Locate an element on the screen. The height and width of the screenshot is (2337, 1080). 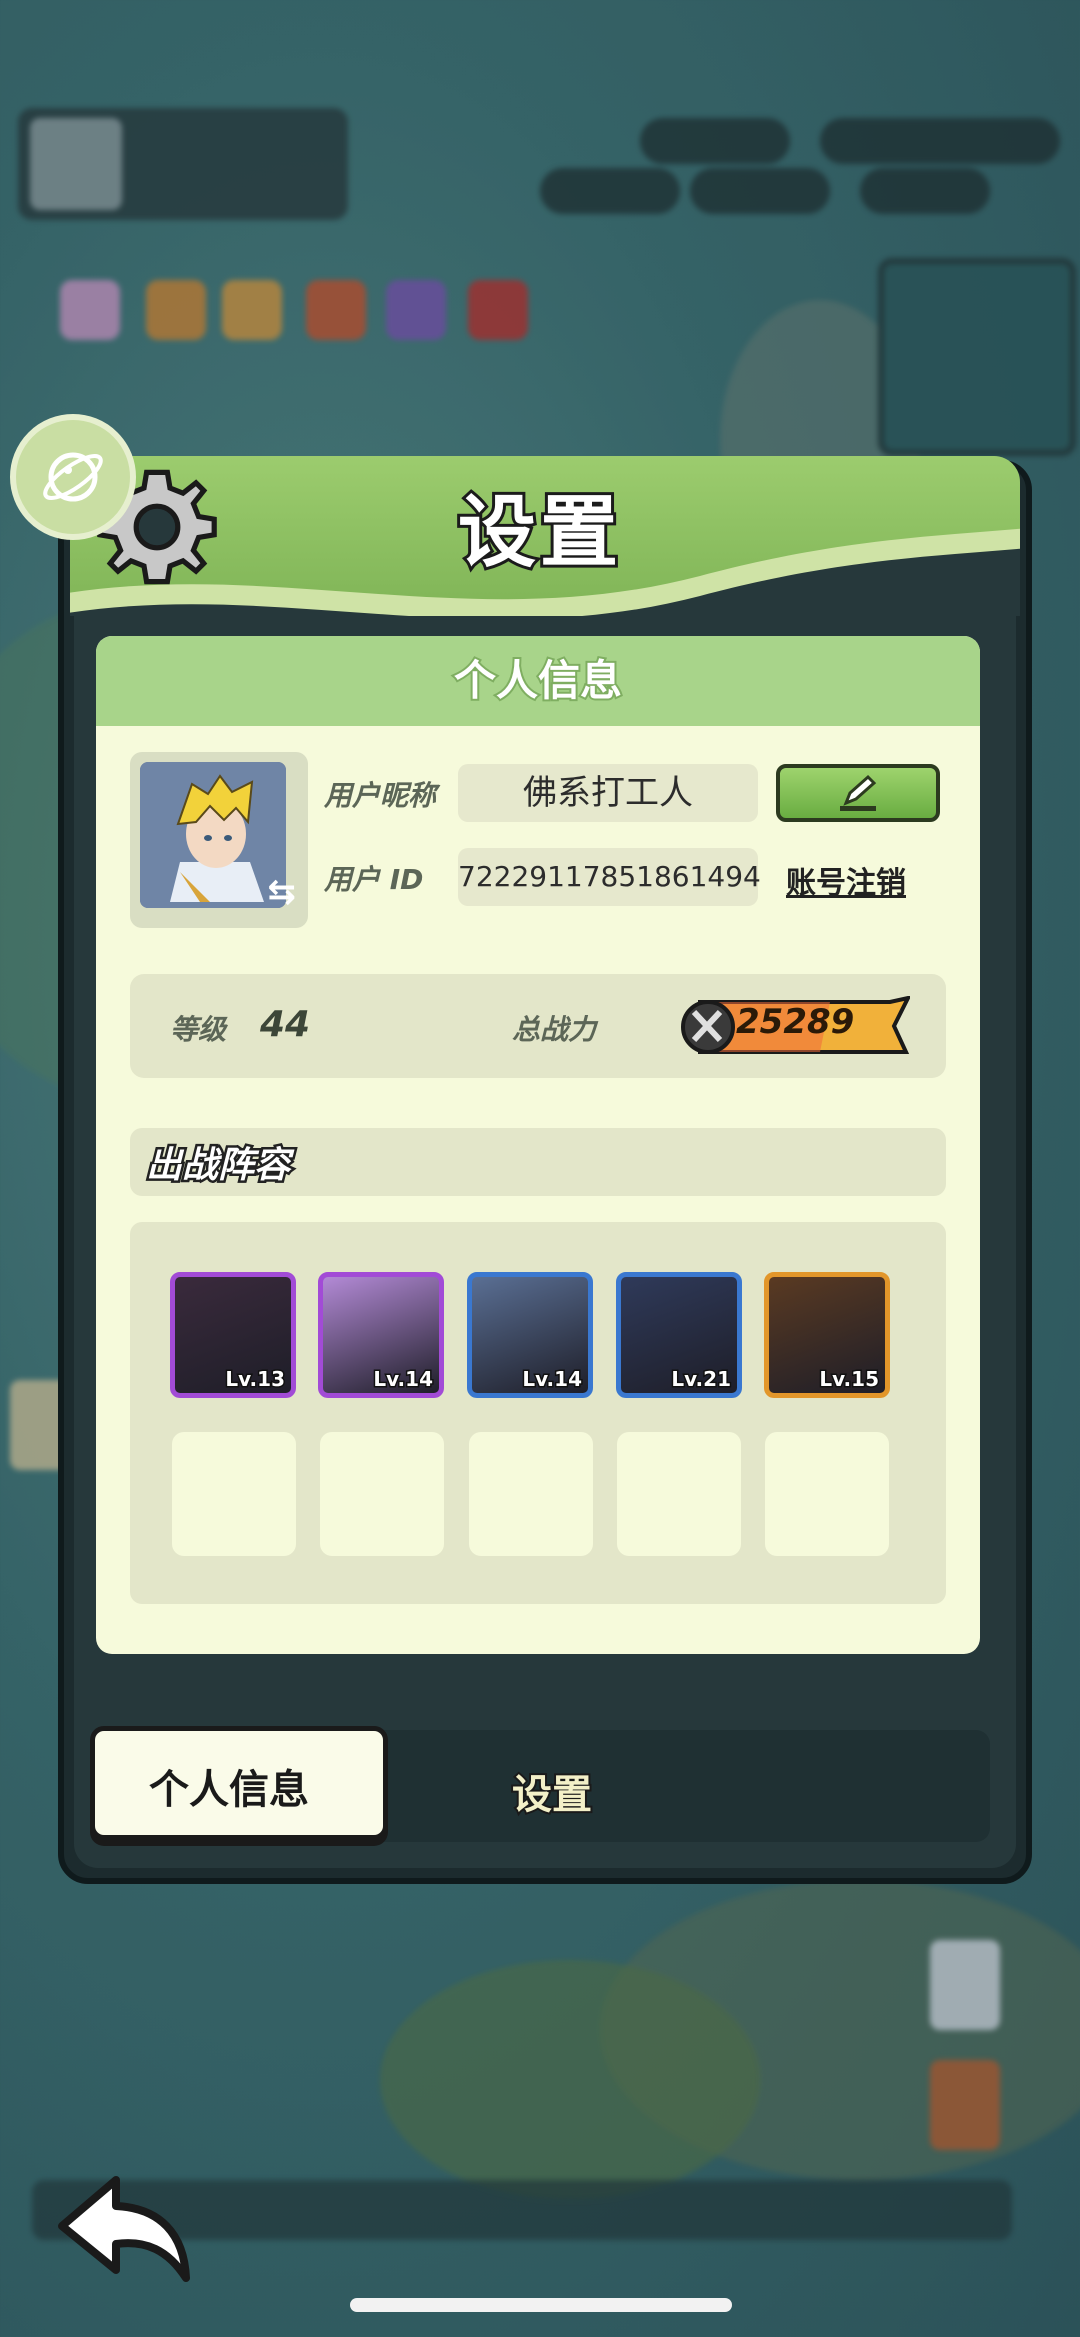
tab-personal-info: 个人信息 is located at coordinates (239, 1783).